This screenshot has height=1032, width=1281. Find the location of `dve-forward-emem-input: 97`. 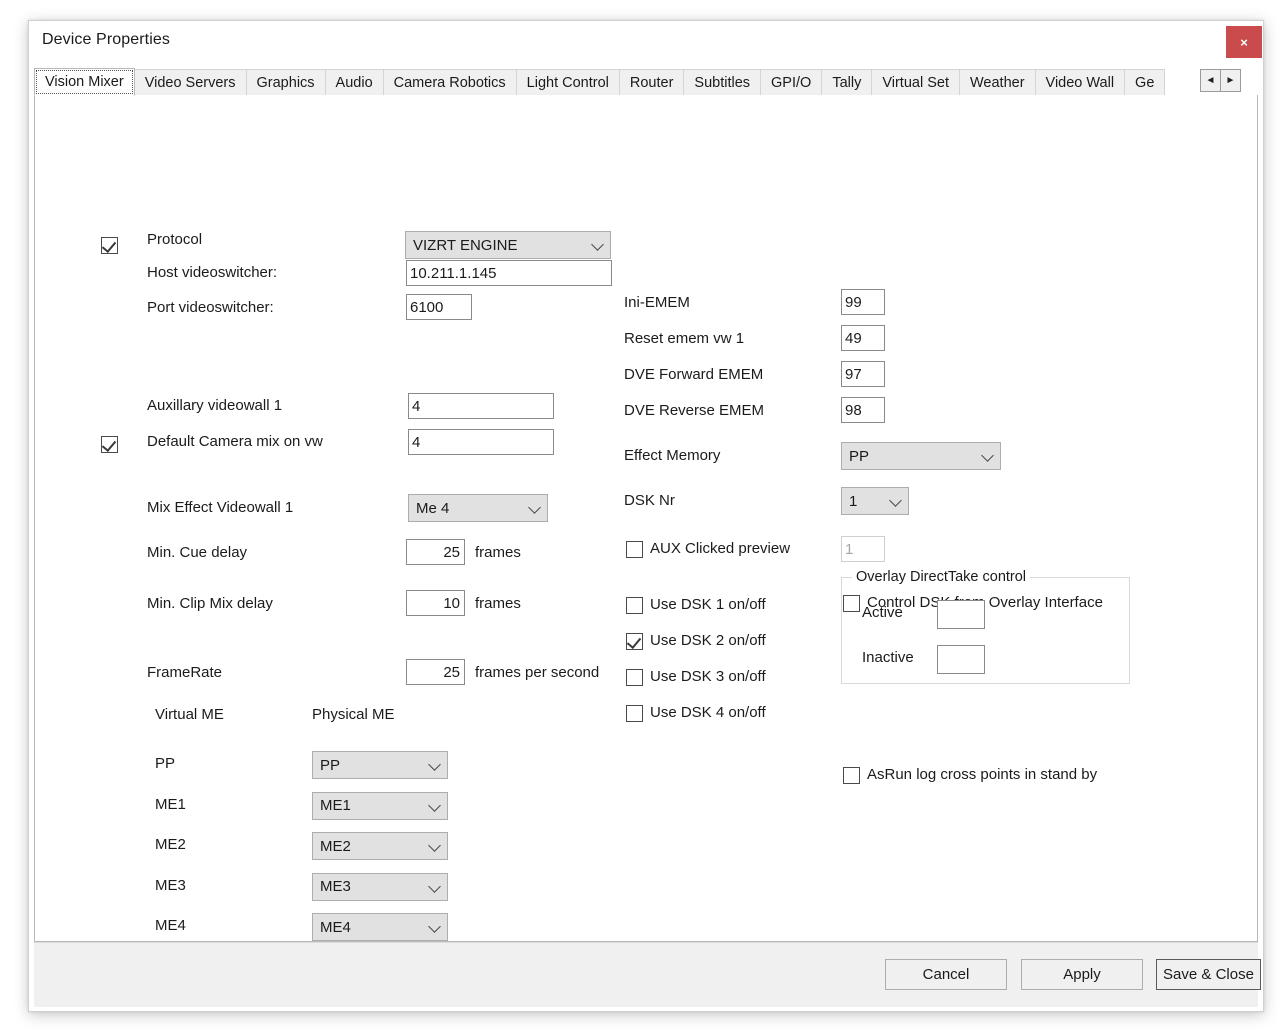

dve-forward-emem-input: 97 is located at coordinates (863, 374).